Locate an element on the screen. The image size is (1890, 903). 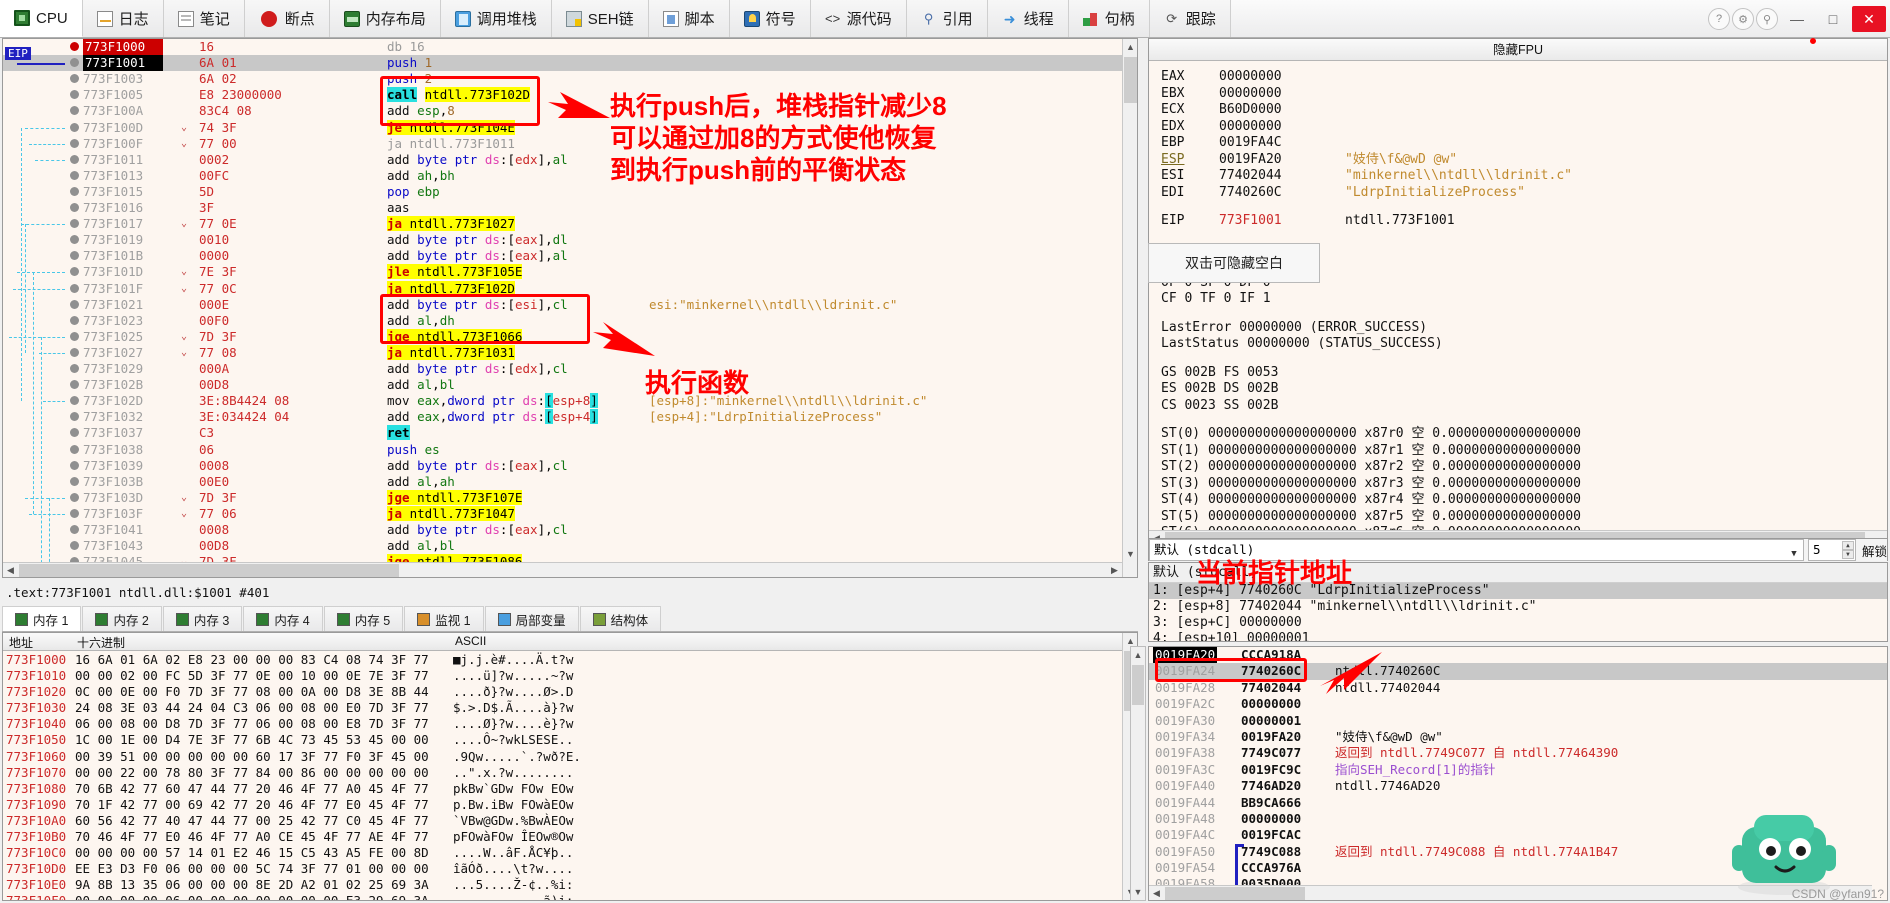
scroll-down-icon: ▼ is located at coordinates (1130, 554).